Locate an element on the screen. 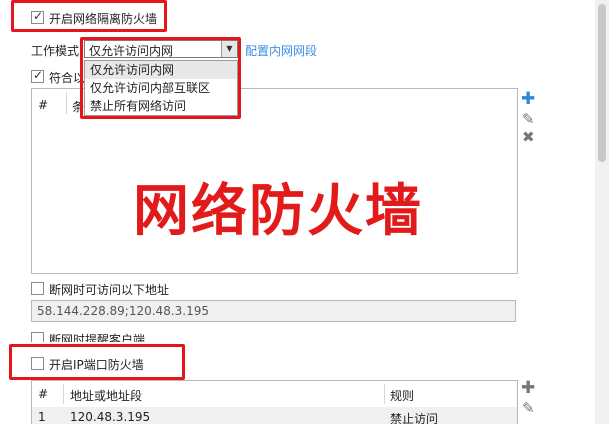  offline-addresses-input: 58.144.228.89;120.48.3.195 is located at coordinates (273, 311).